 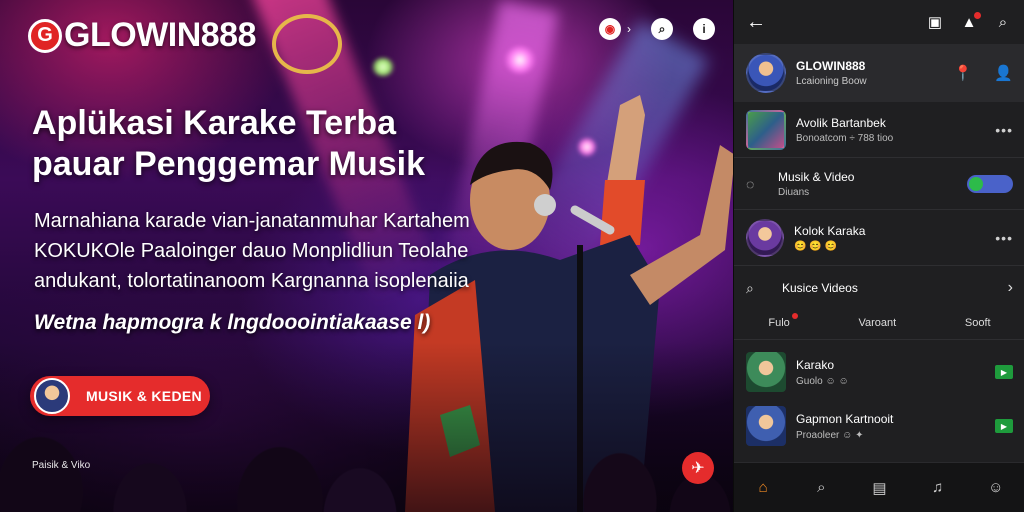 I want to click on video-row: Gapmon Kartnooit Proaoleer ☺ ✦ ▶, so click(x=879, y=426).